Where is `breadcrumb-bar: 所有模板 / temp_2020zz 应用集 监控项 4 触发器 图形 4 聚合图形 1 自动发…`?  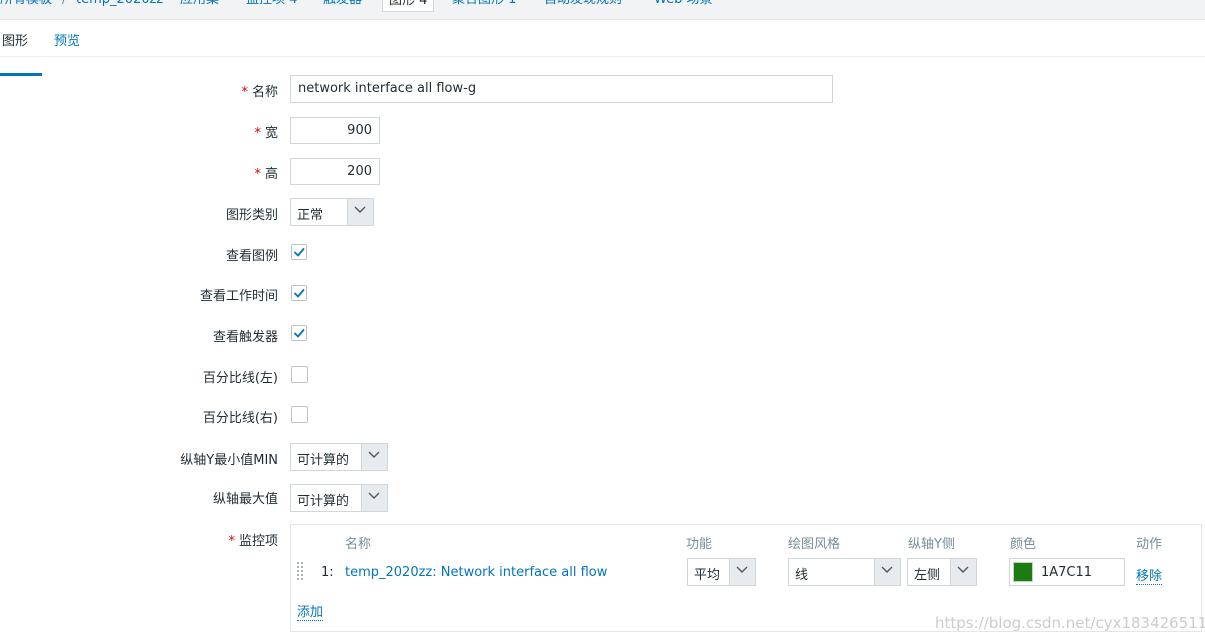
breadcrumb-bar: 所有模板 / temp_2020zz 应用集 监控项 4 触发器 图形 4 聚合图形 1 自动发… is located at coordinates (602, 10).